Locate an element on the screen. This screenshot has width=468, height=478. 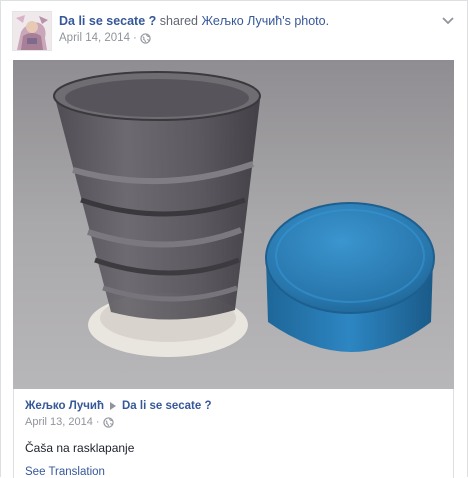
chevron-down-icon is located at coordinates (448, 21).